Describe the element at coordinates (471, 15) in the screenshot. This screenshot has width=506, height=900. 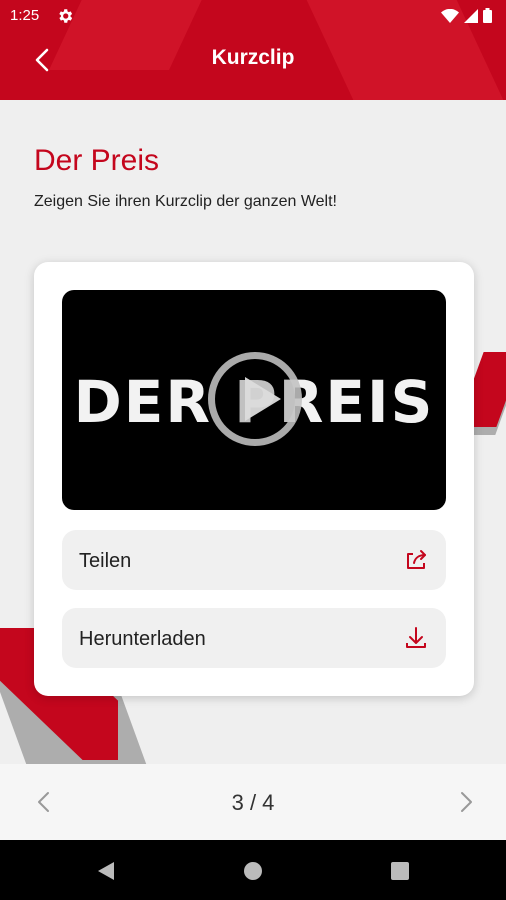
I see `signal-icon` at that location.